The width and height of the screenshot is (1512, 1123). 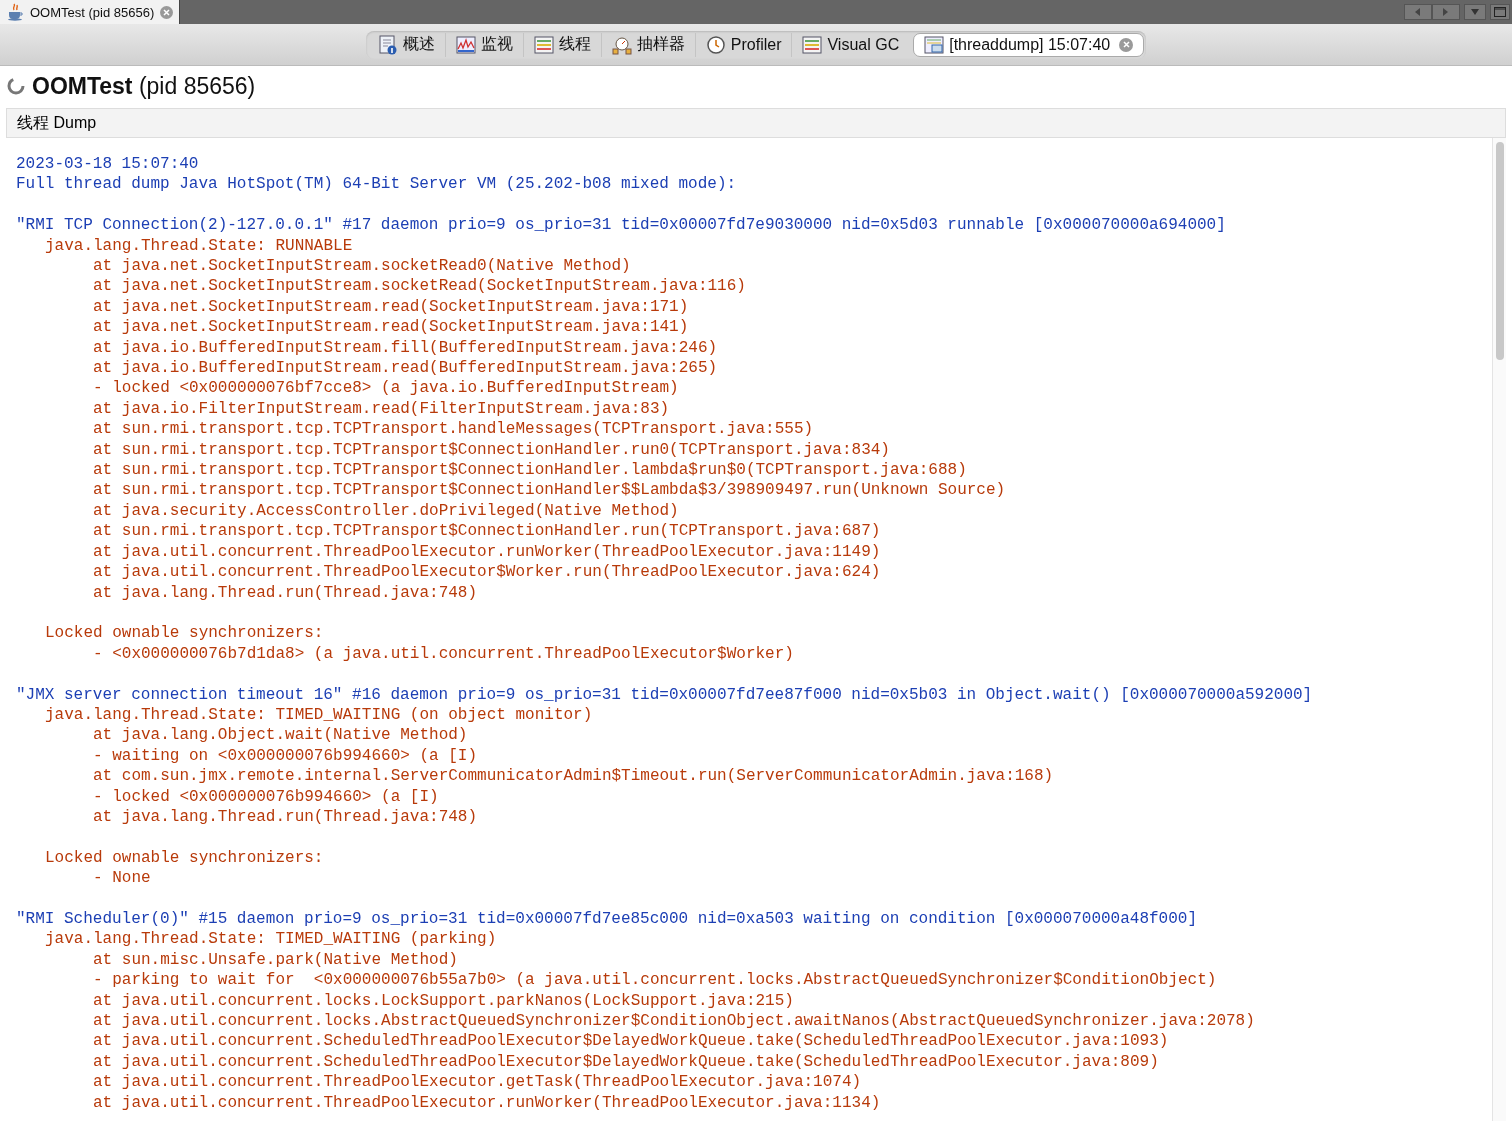 What do you see at coordinates (487, 1102) in the screenshot?
I see `stack-line: at java.util.concurrent.ThreadPoolExecutor.runWorker(ThreadPoolExecutor.java:1134)` at bounding box center [487, 1102].